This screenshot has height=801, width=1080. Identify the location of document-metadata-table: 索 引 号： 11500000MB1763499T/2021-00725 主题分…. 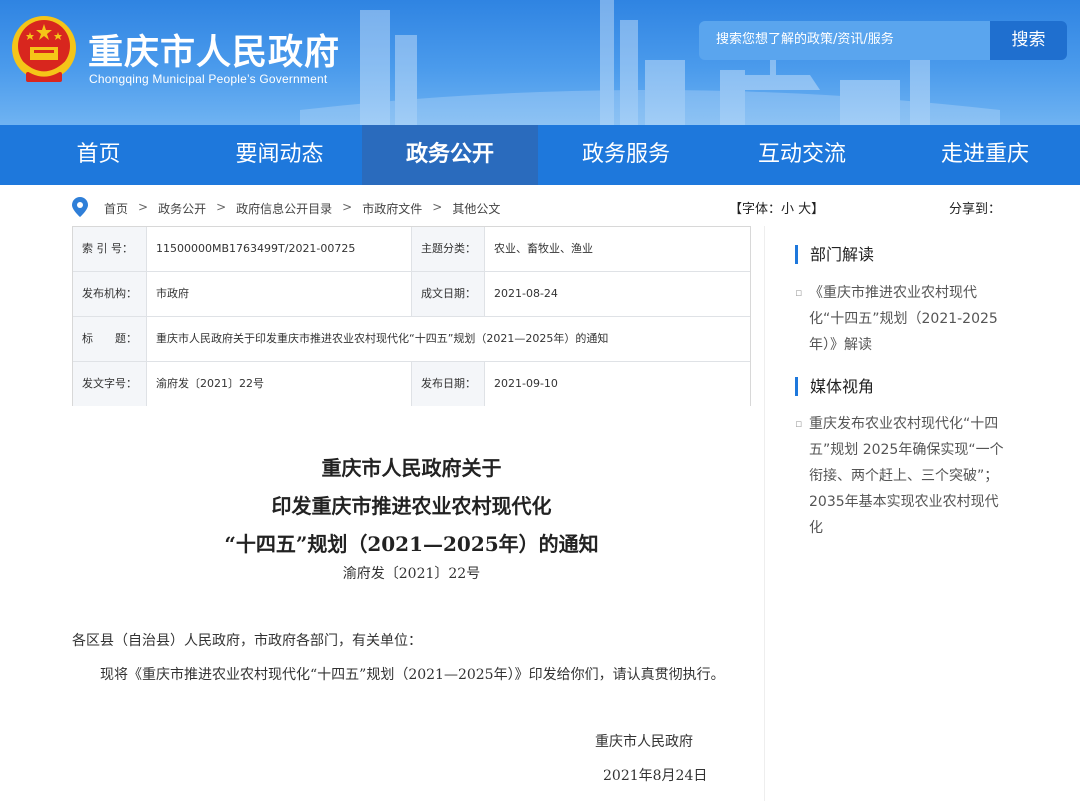
(411, 316).